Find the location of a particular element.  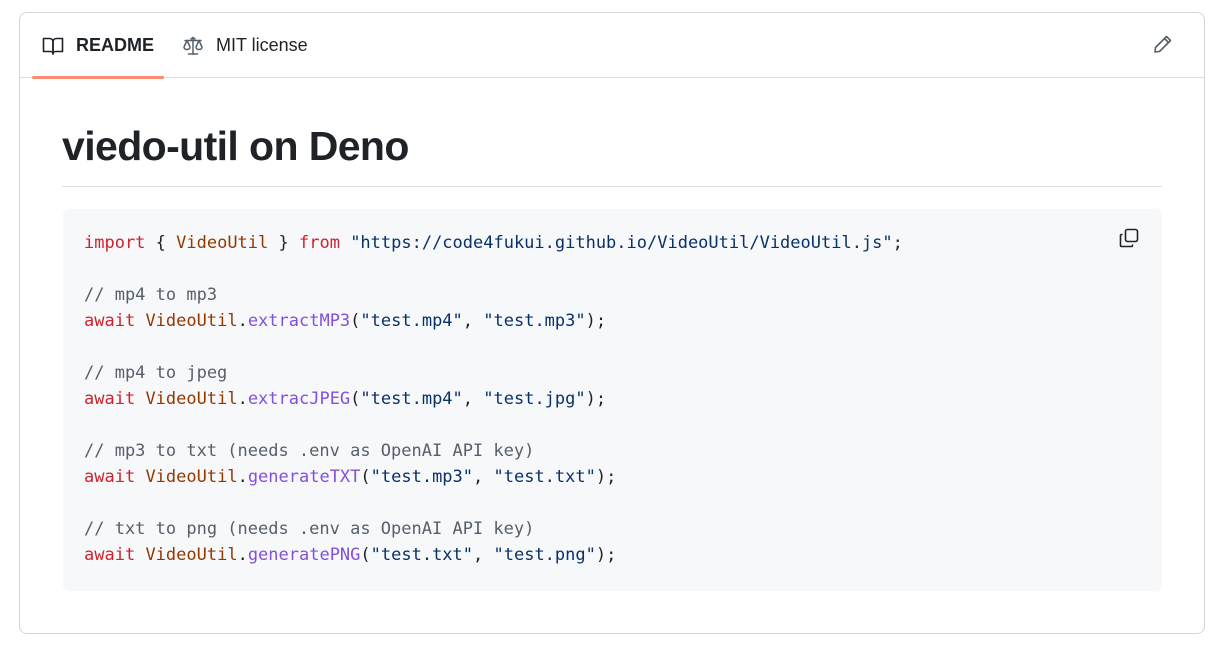

tab-readme: README is located at coordinates (98, 46).